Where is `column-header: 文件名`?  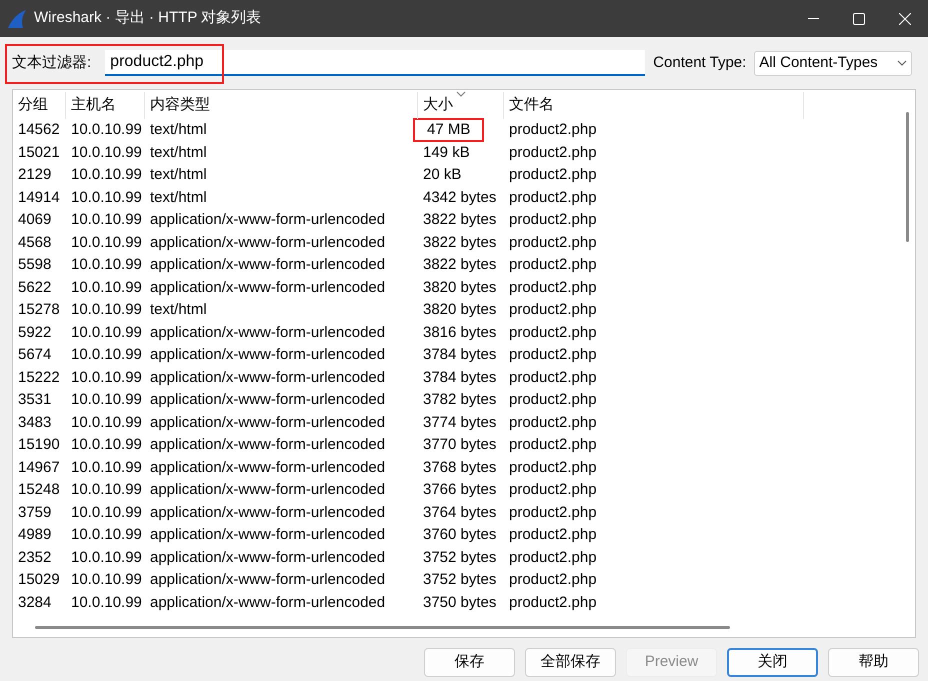 column-header: 文件名 is located at coordinates (654, 105).